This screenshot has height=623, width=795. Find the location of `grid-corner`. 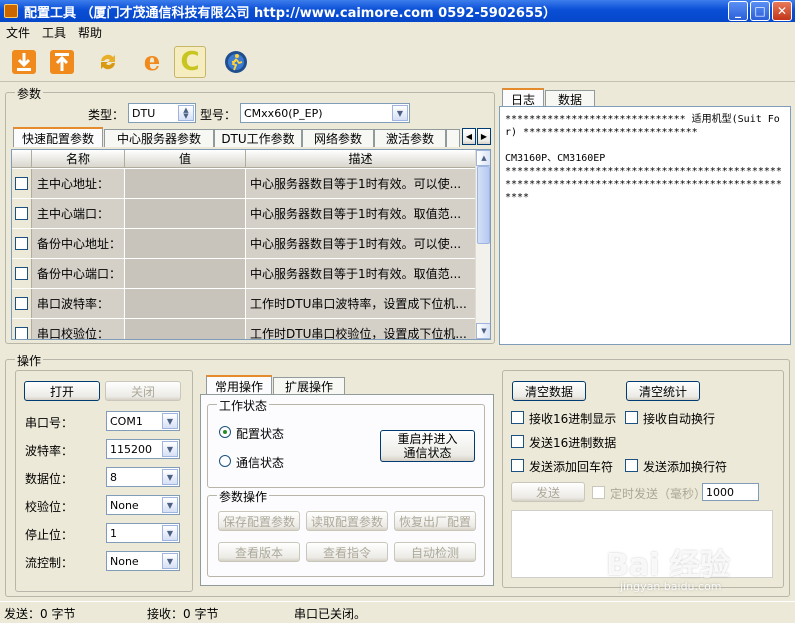

grid-corner is located at coordinates (22, 159).